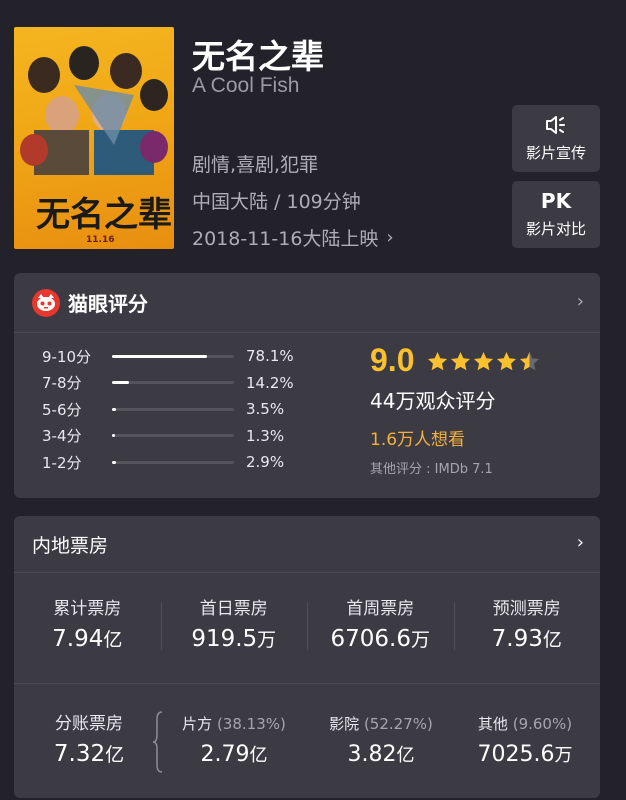  Describe the element at coordinates (418, 440) in the screenshot. I see `want-to-see-count: 1.6万人想看` at that location.